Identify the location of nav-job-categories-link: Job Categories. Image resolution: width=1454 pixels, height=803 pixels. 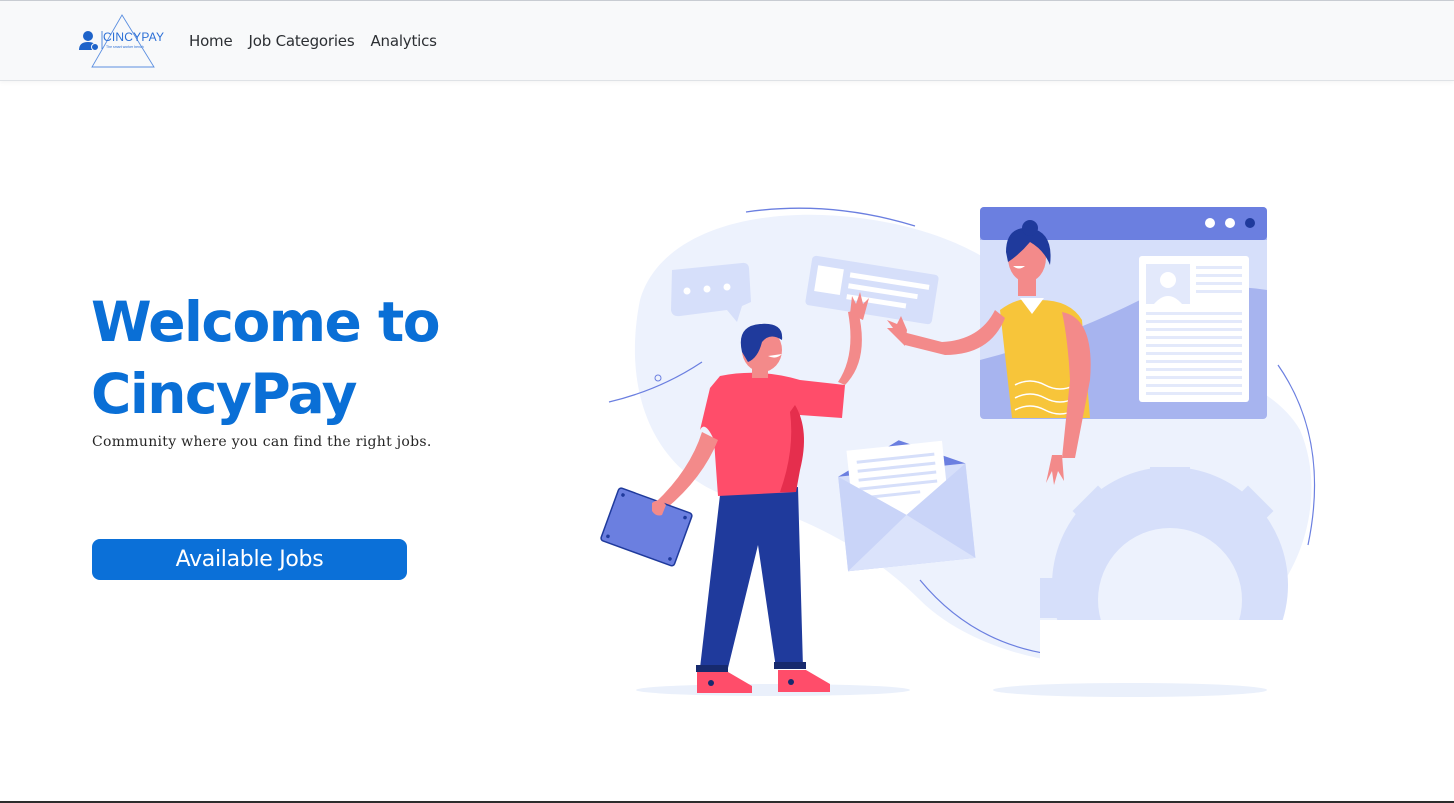
(302, 41).